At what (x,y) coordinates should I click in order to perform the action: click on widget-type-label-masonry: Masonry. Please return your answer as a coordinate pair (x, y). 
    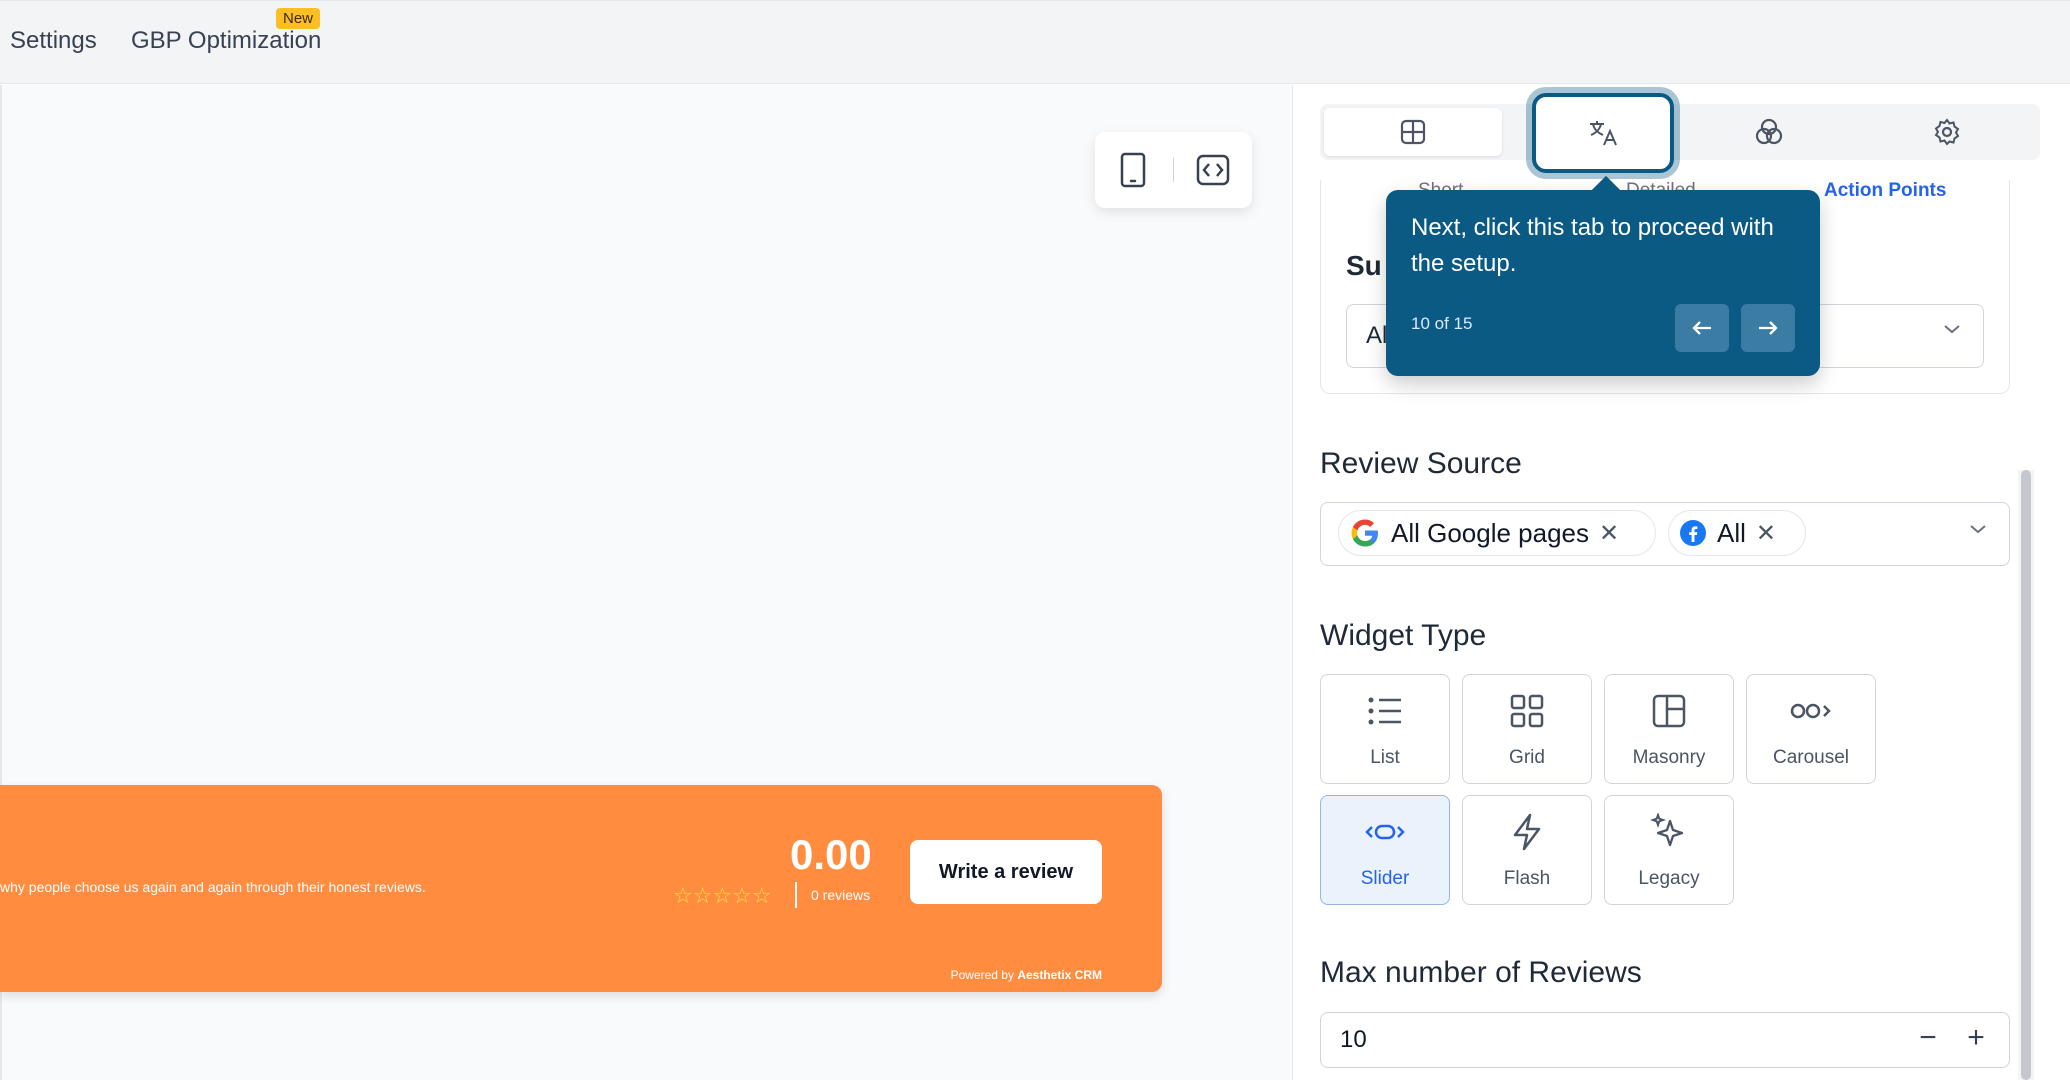
    Looking at the image, I should click on (1669, 757).